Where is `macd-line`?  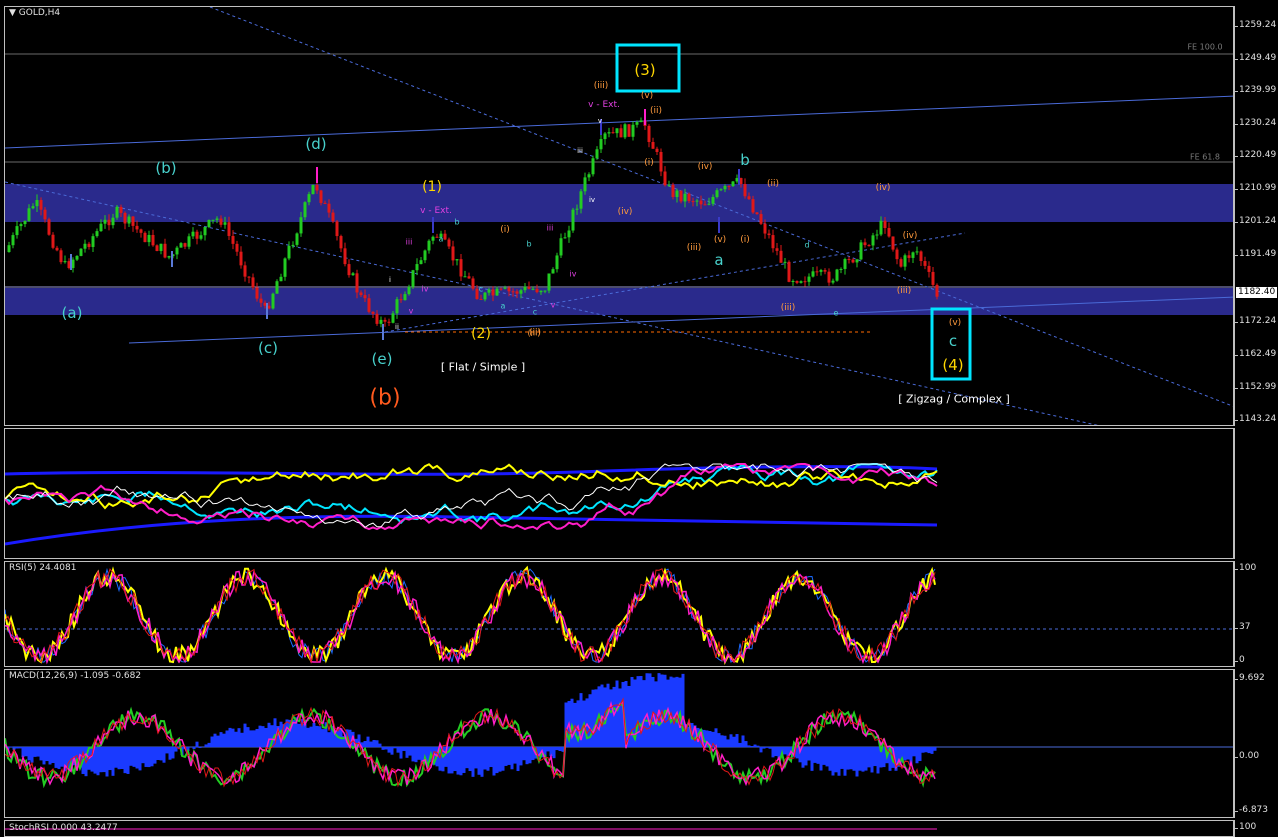 macd-line is located at coordinates (470, 743).